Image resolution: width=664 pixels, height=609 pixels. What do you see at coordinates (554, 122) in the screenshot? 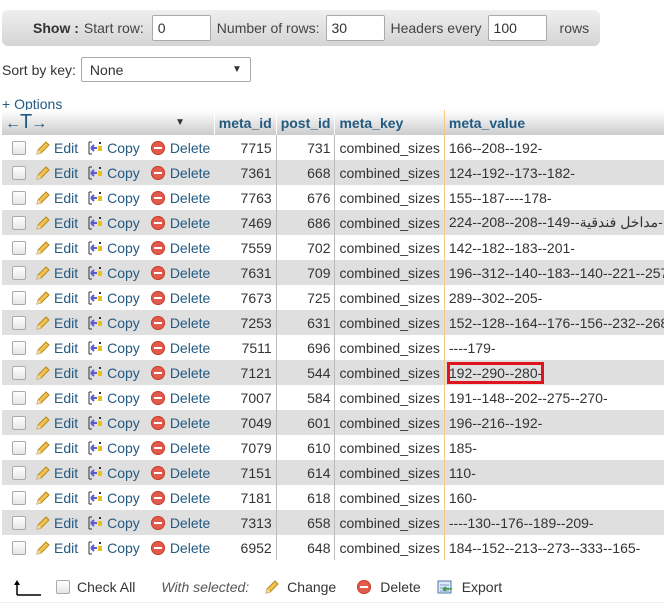
I see `col-meta-value: meta_value` at bounding box center [554, 122].